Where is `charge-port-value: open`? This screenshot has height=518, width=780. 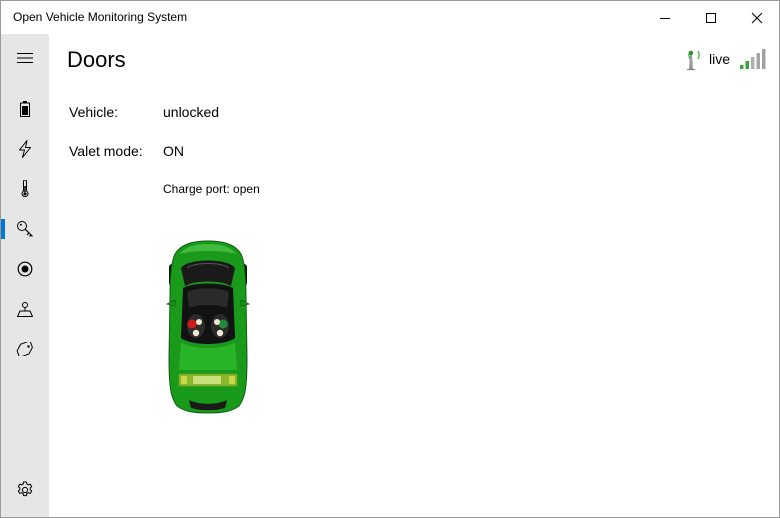
charge-port-value: open is located at coordinates (246, 189).